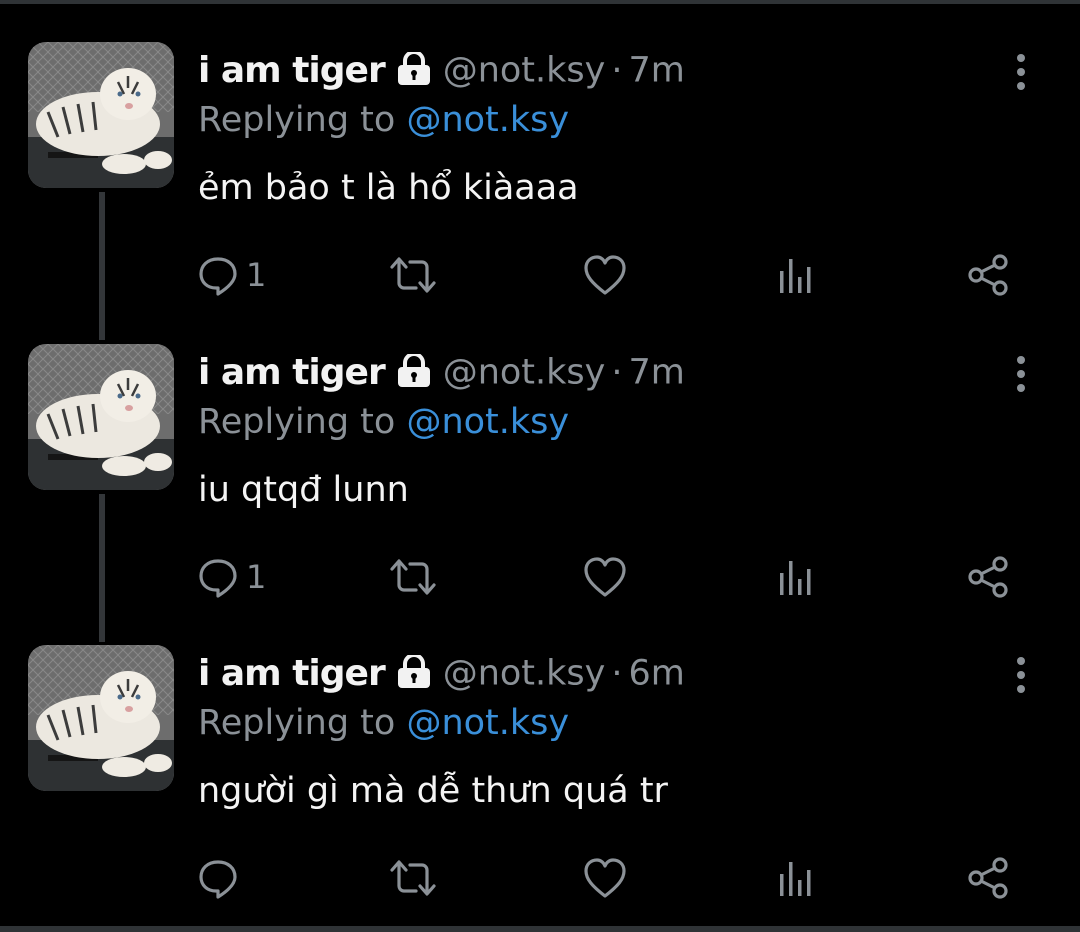  Describe the element at coordinates (540, 929) in the screenshot. I see `bottom-divider` at that location.